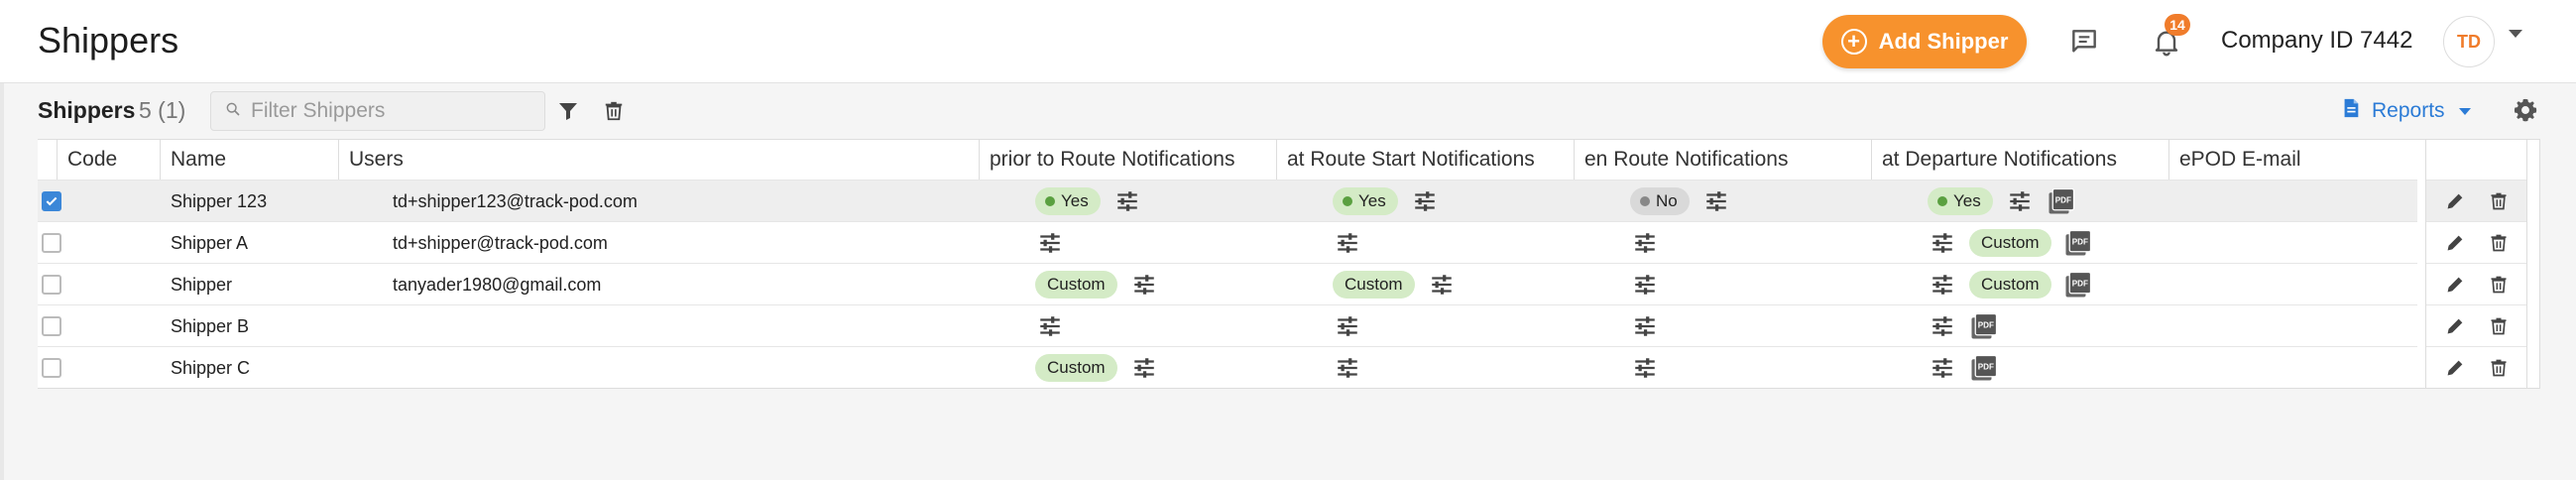 The image size is (2576, 480). Describe the element at coordinates (110, 160) in the screenshot. I see `column-header-code: Code` at that location.